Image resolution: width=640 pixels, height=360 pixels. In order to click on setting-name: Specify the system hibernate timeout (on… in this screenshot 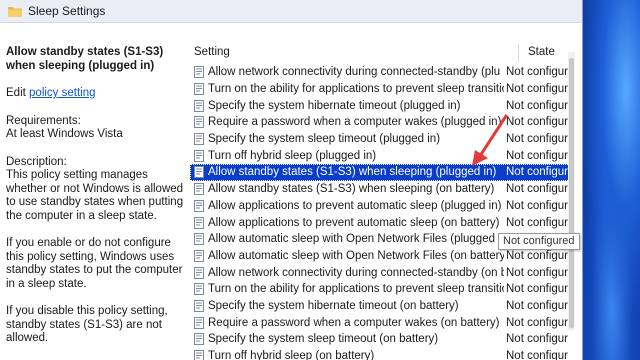, I will do `click(333, 305)`.